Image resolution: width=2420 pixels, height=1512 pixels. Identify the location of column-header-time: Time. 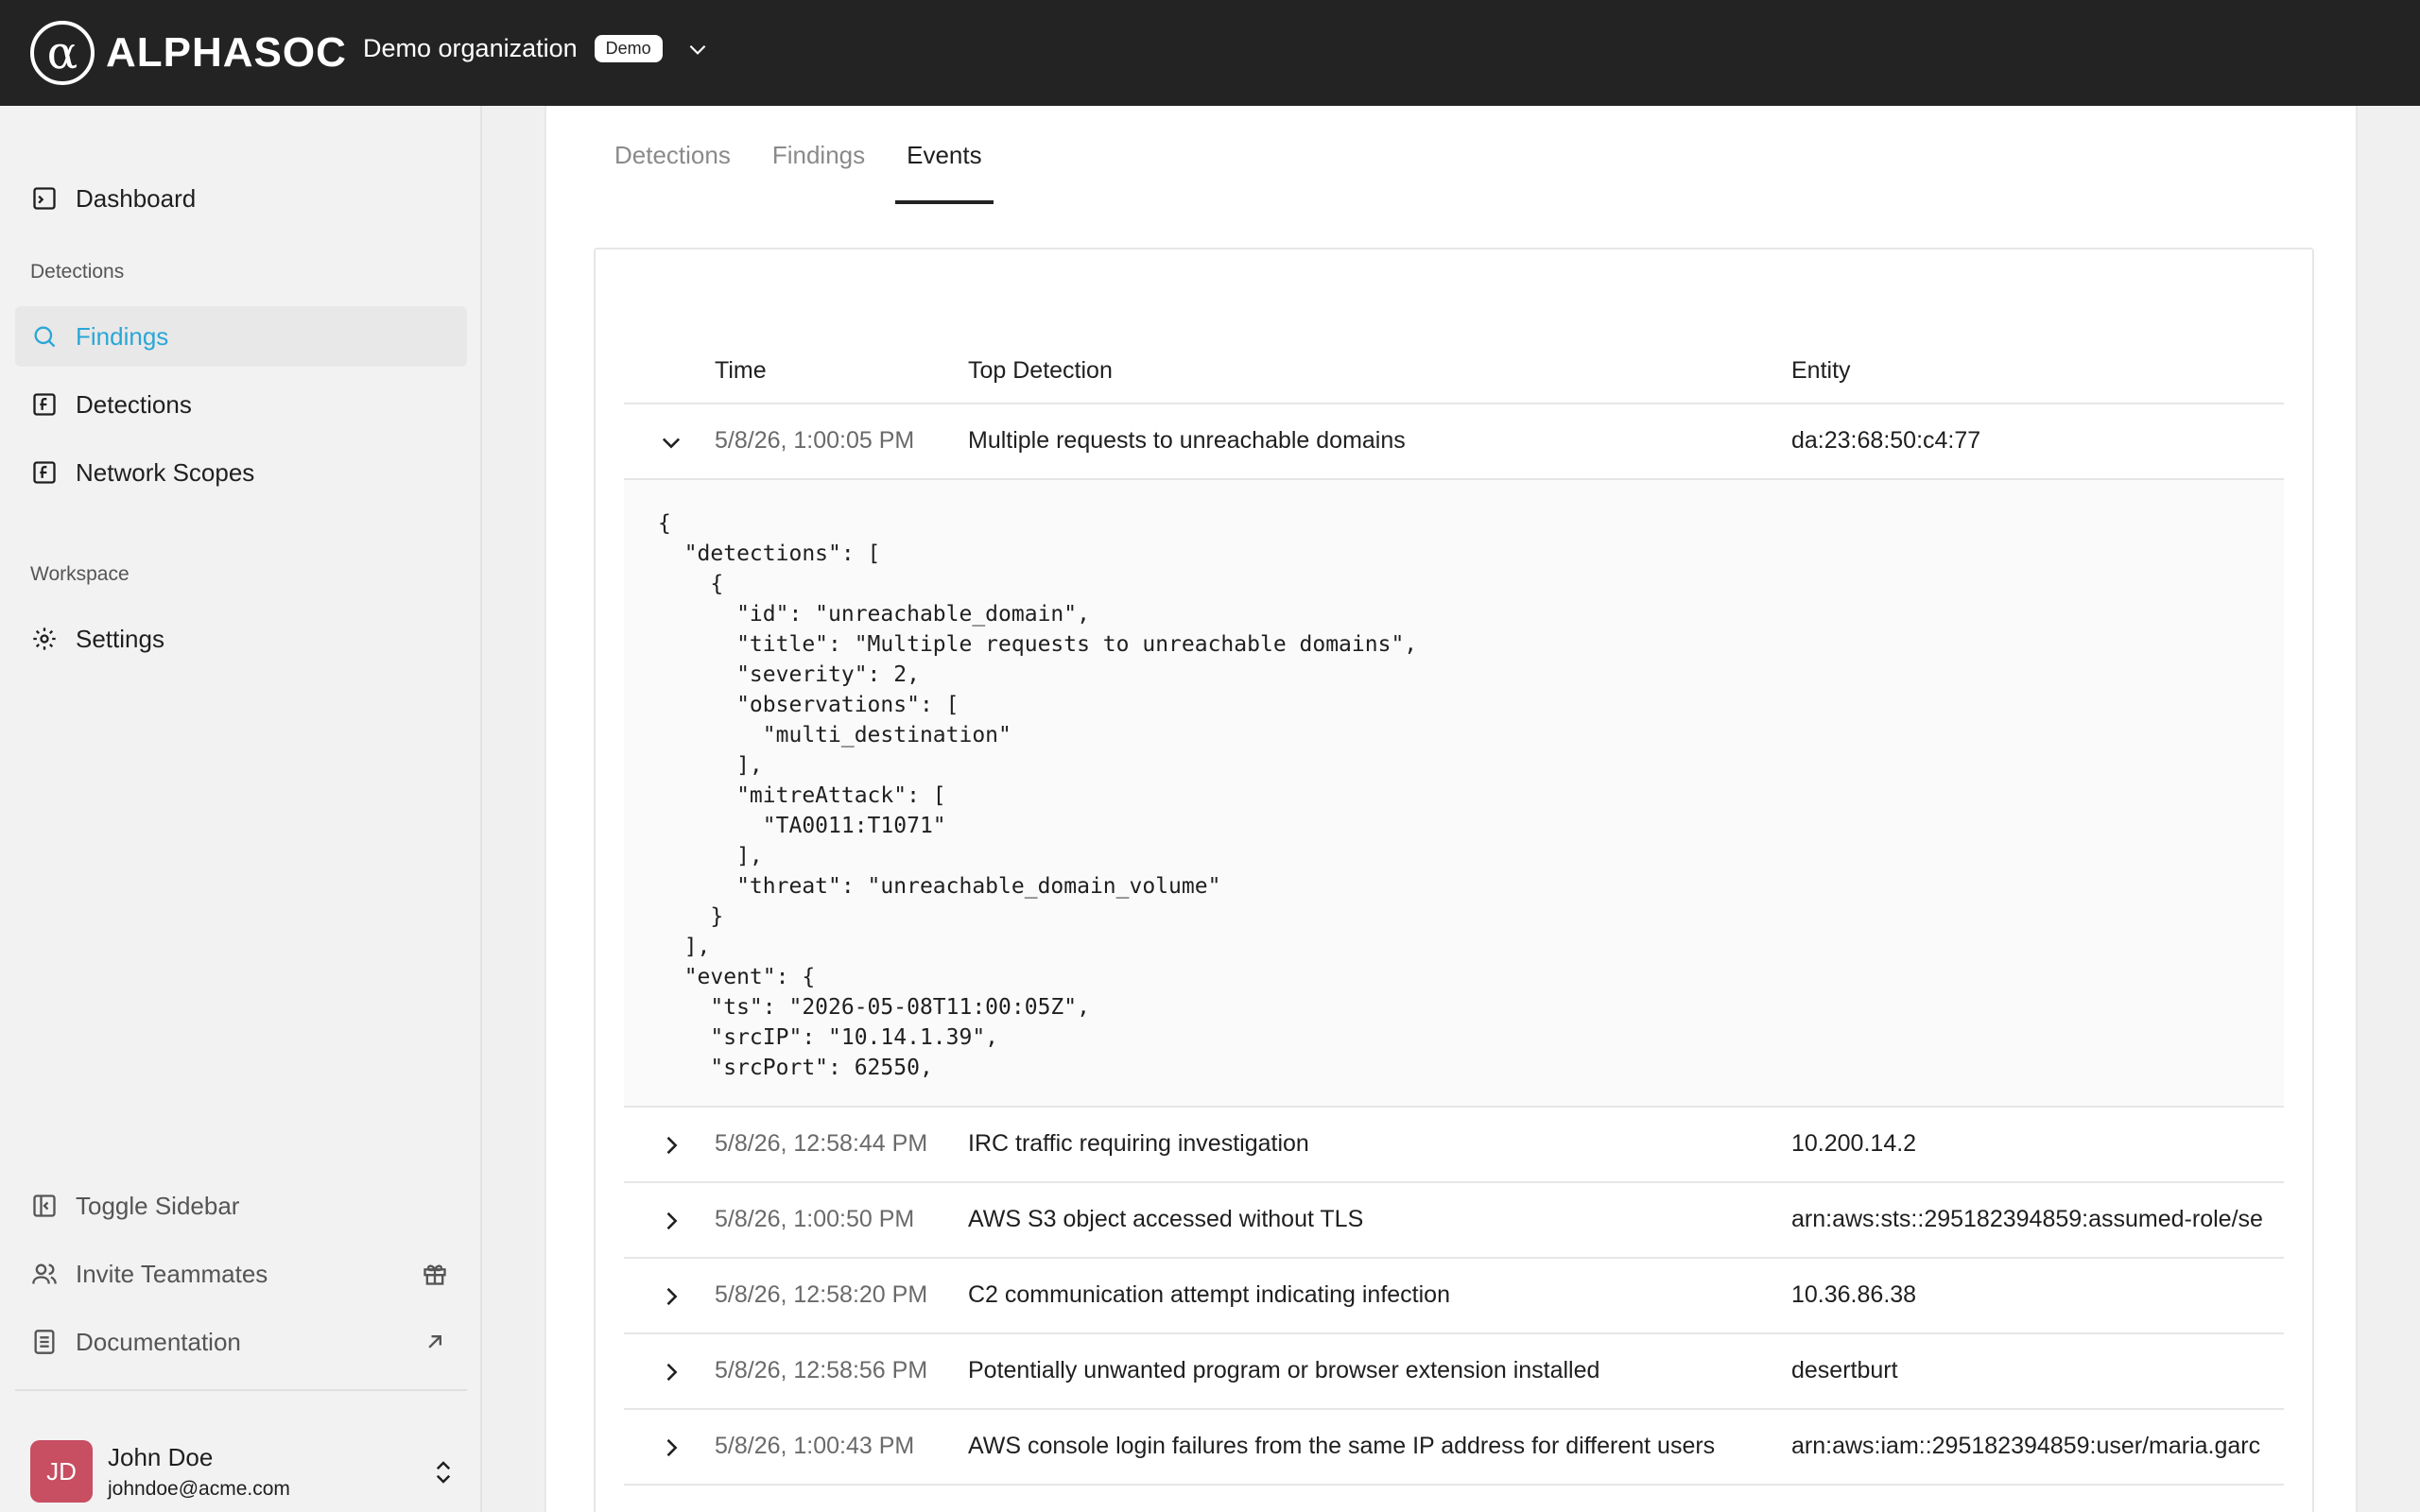
(741, 371).